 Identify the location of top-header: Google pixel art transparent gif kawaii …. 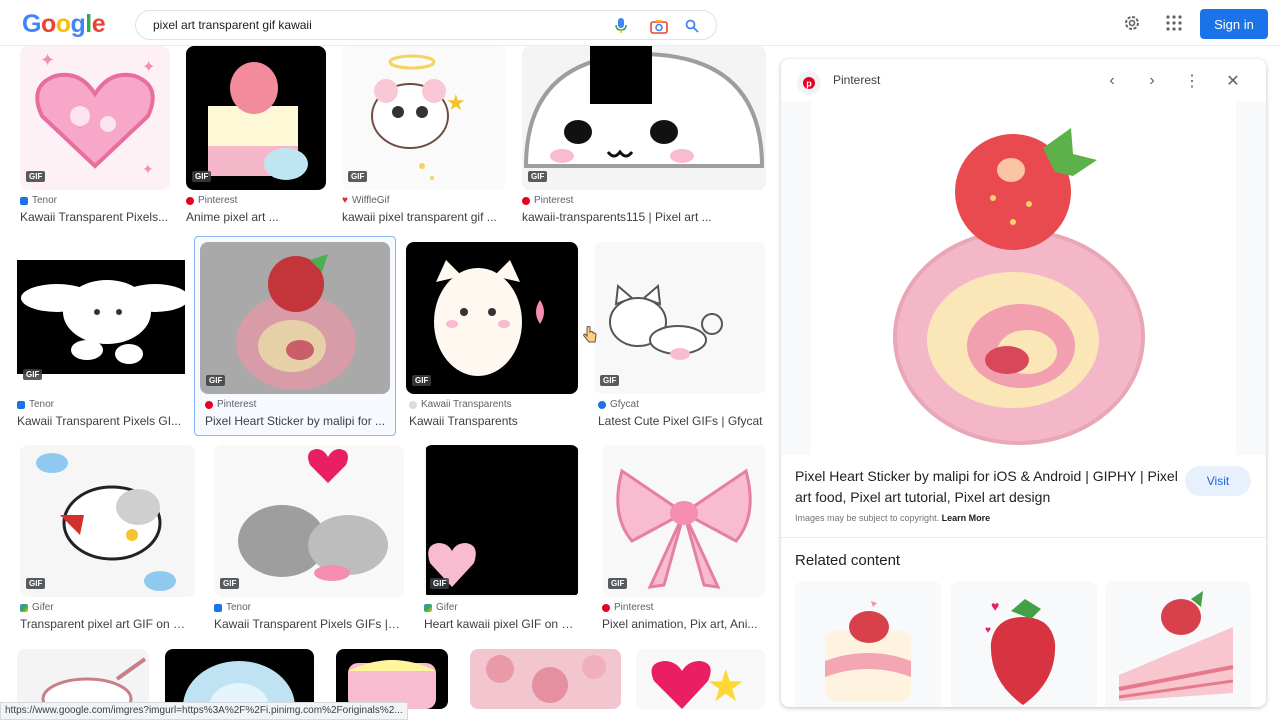
(640, 23).